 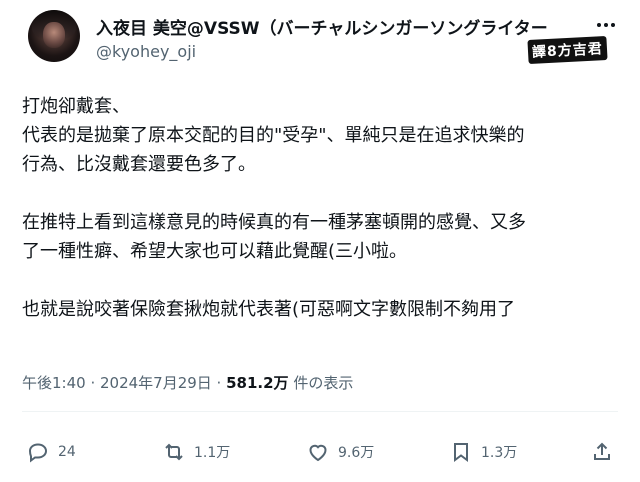 I want to click on bookmark-count: 1.3万, so click(x=499, y=453).